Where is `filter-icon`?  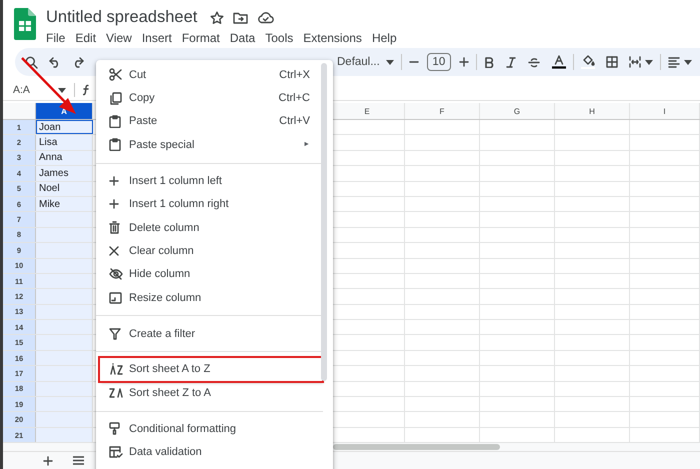 filter-icon is located at coordinates (115, 334).